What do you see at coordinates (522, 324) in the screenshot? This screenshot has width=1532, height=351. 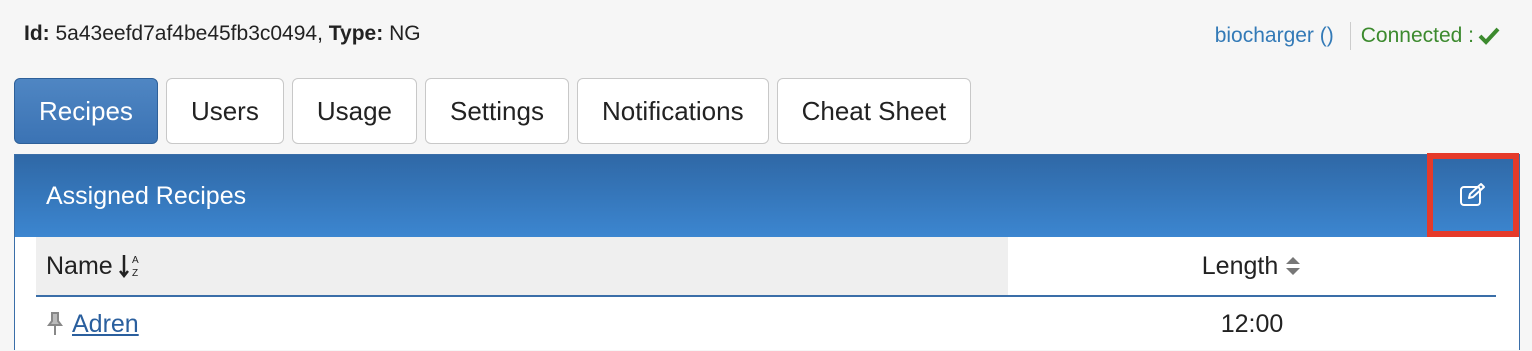 I see `recipe-name-cell: Adren` at bounding box center [522, 324].